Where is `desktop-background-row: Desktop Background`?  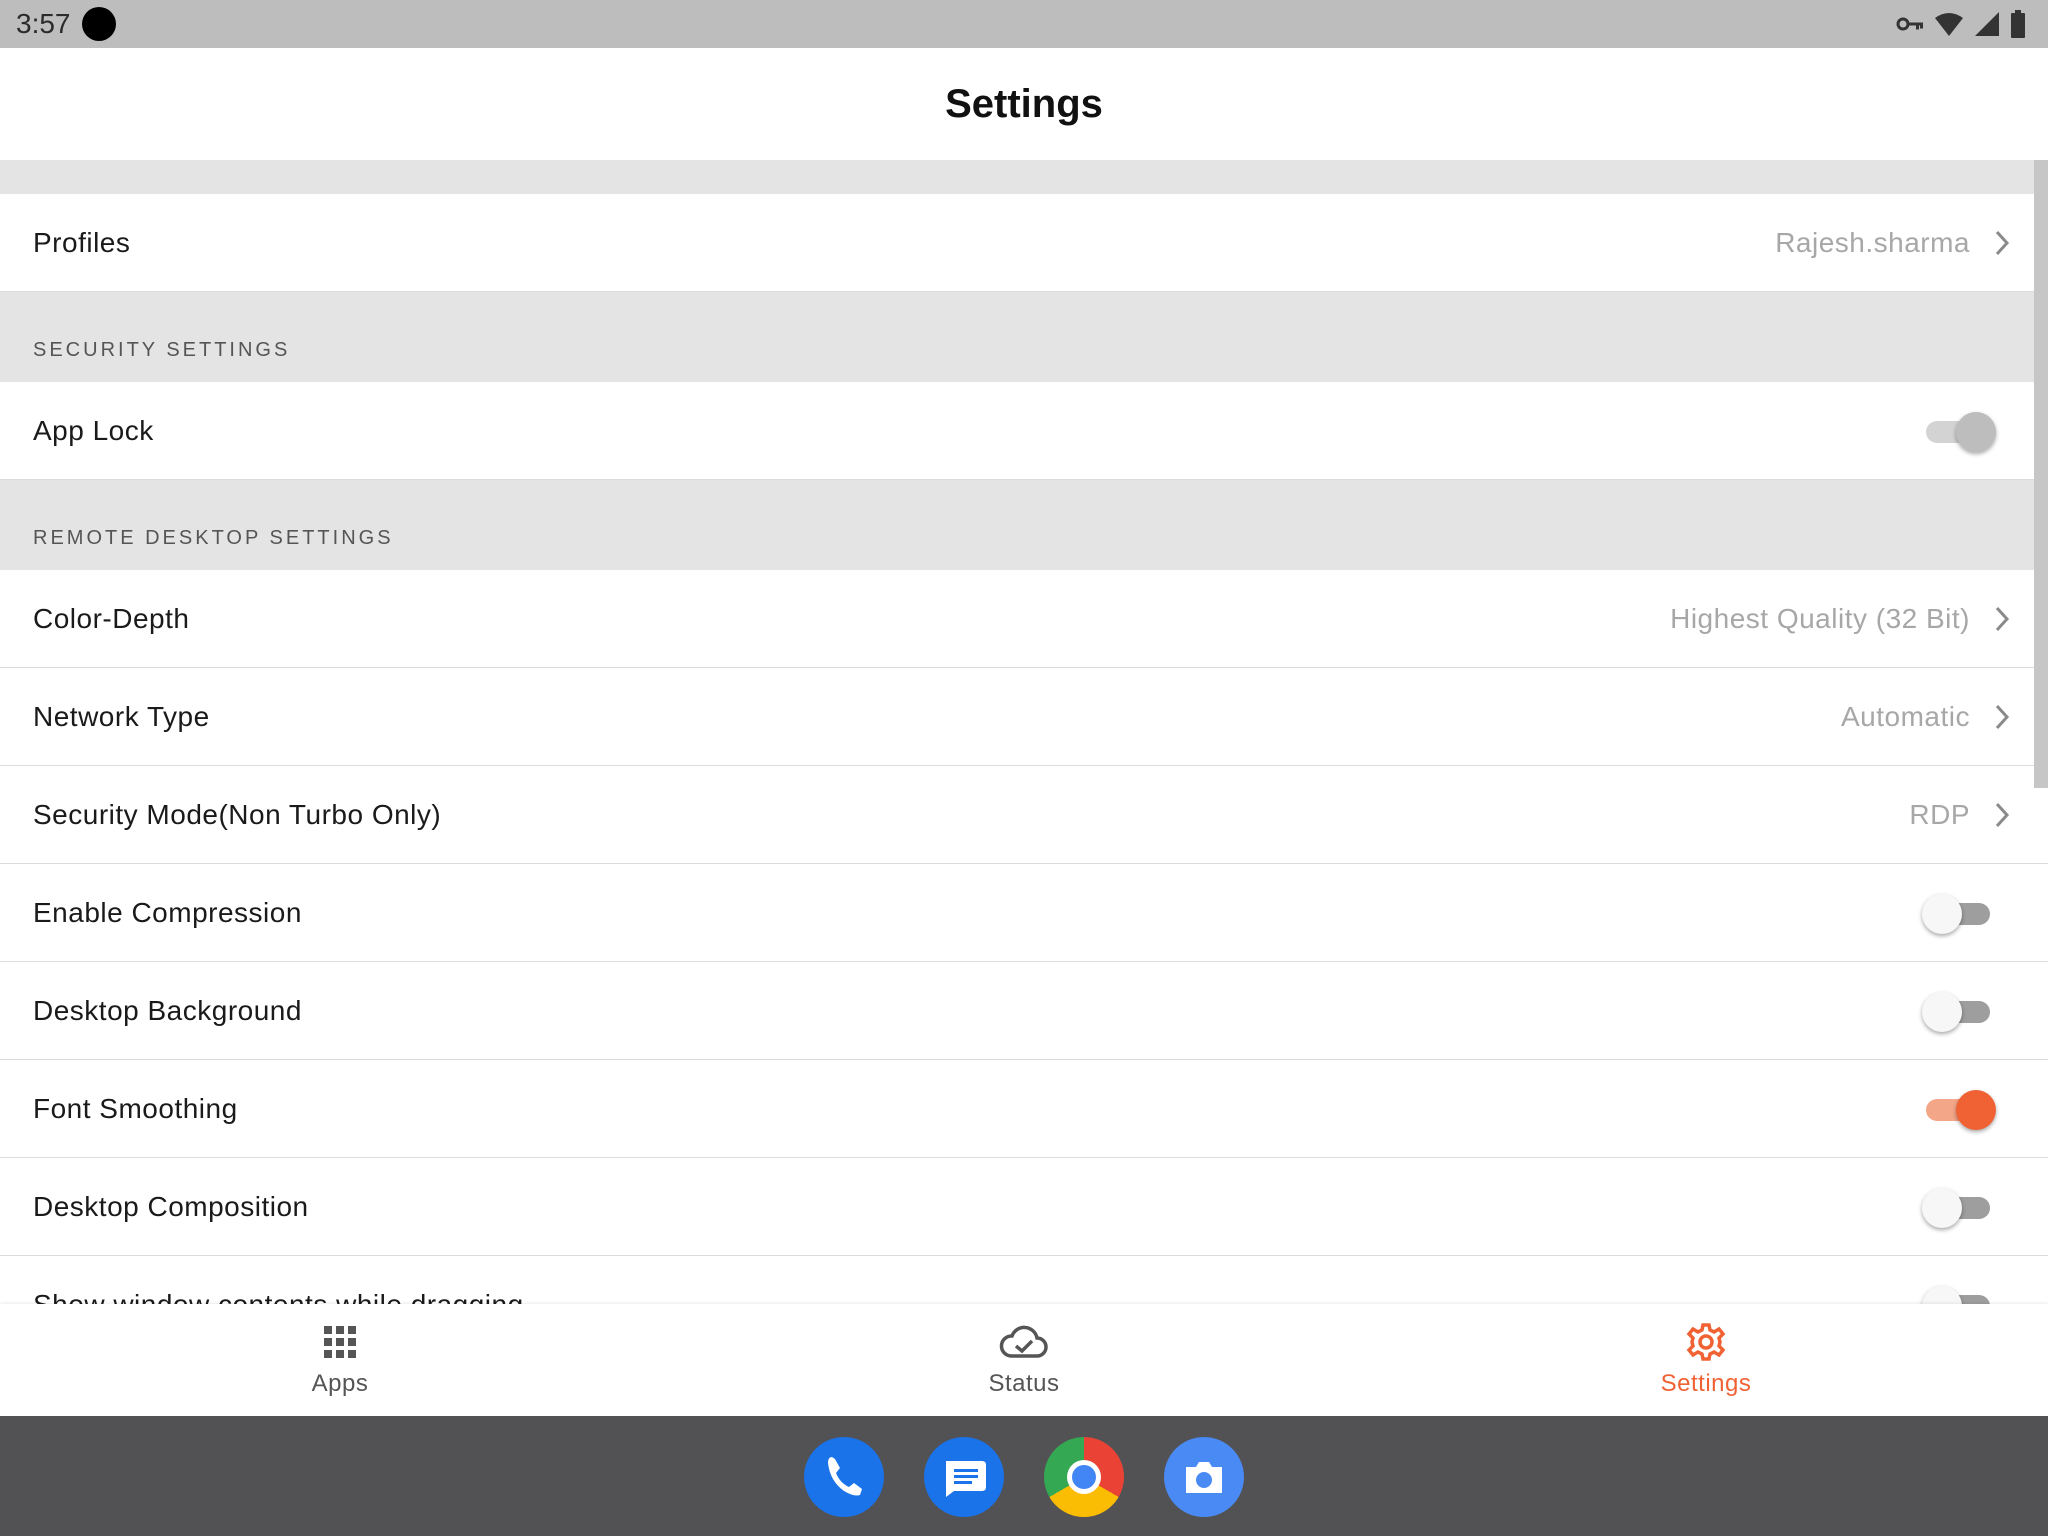
desktop-background-row: Desktop Background is located at coordinates (1024, 1011).